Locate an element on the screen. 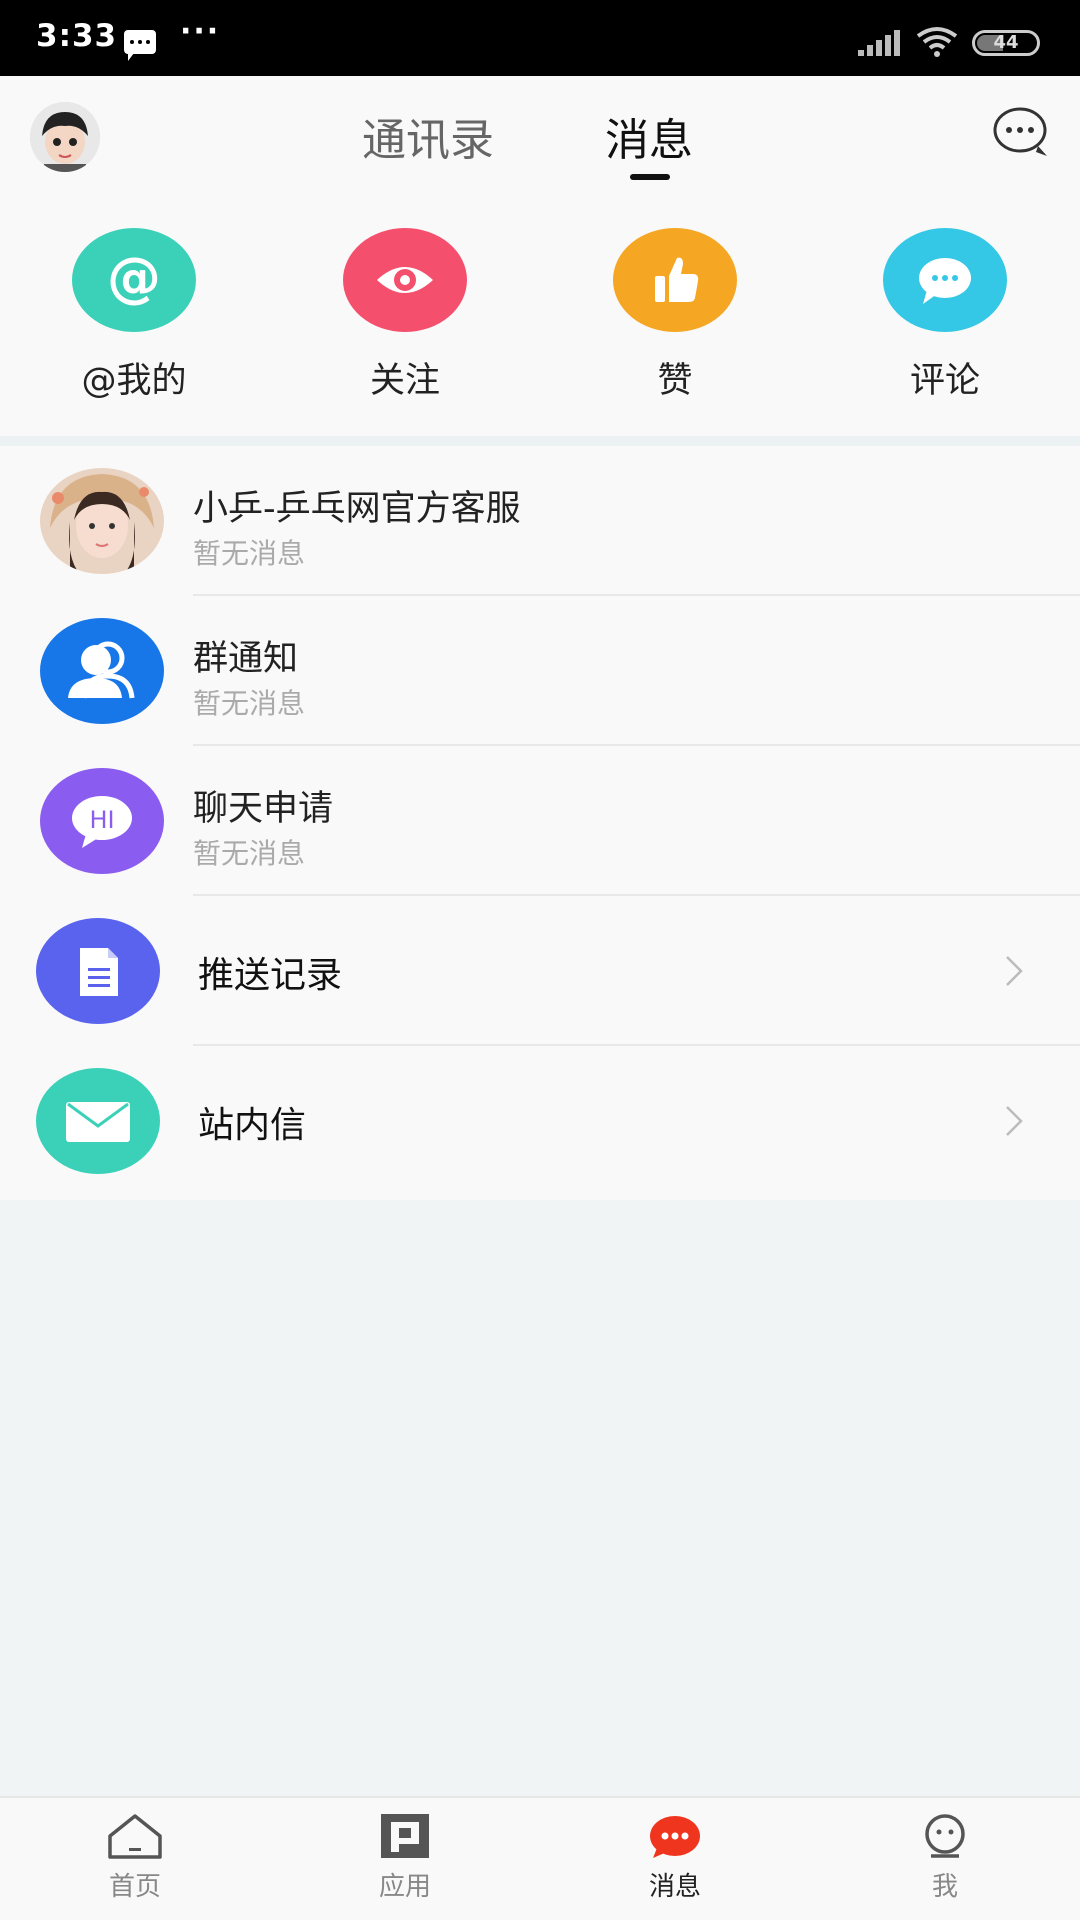 Image resolution: width=1080 pixels, height=1920 pixels. quick-action-label: @我的 is located at coordinates (134, 381).